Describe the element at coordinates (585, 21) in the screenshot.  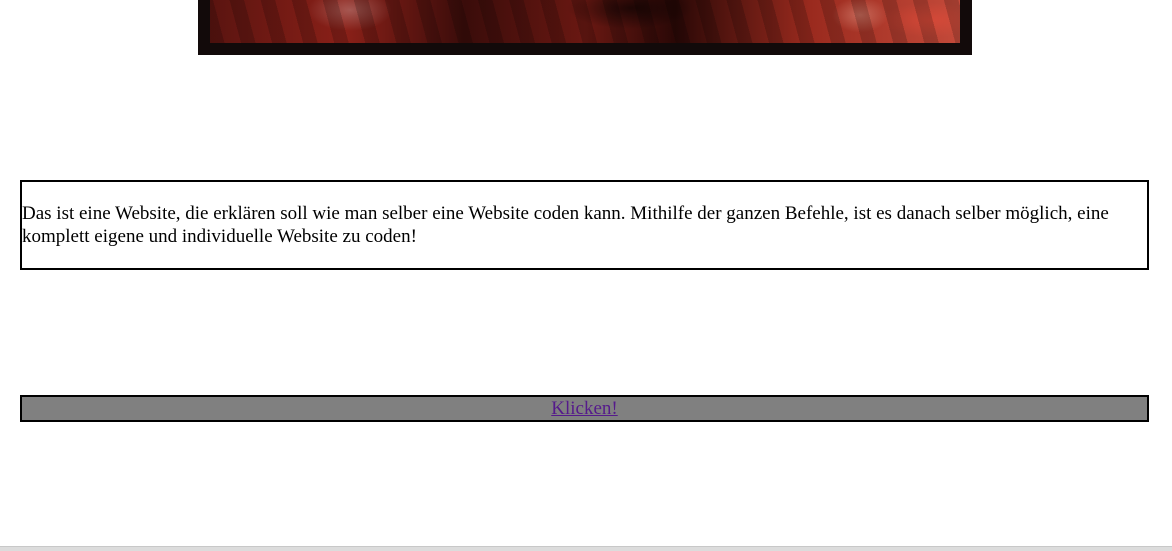
I see `banner-image` at that location.